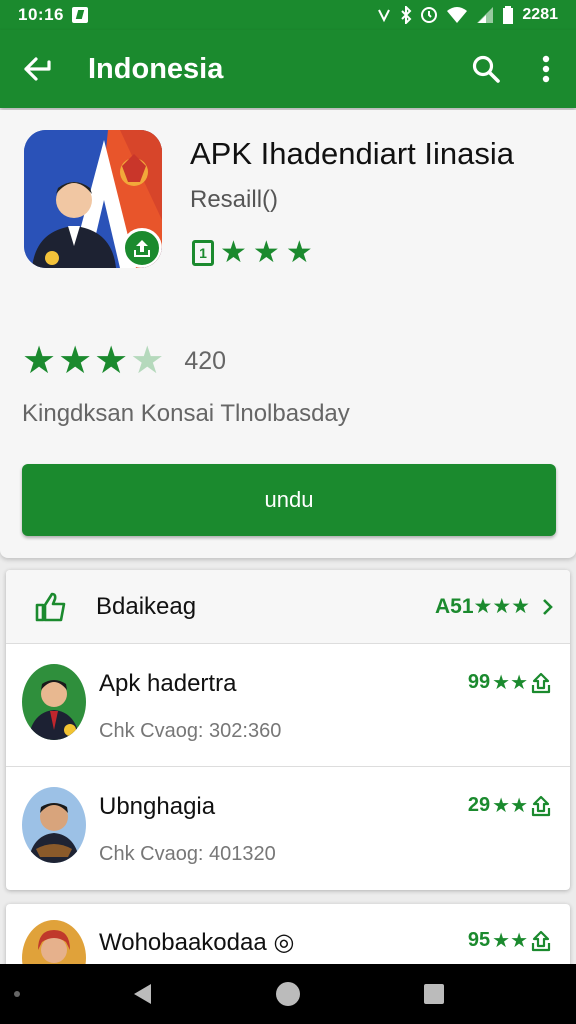 Image resolution: width=576 pixels, height=1024 pixels. What do you see at coordinates (41, 14) in the screenshot?
I see `status-time: 10:16` at bounding box center [41, 14].